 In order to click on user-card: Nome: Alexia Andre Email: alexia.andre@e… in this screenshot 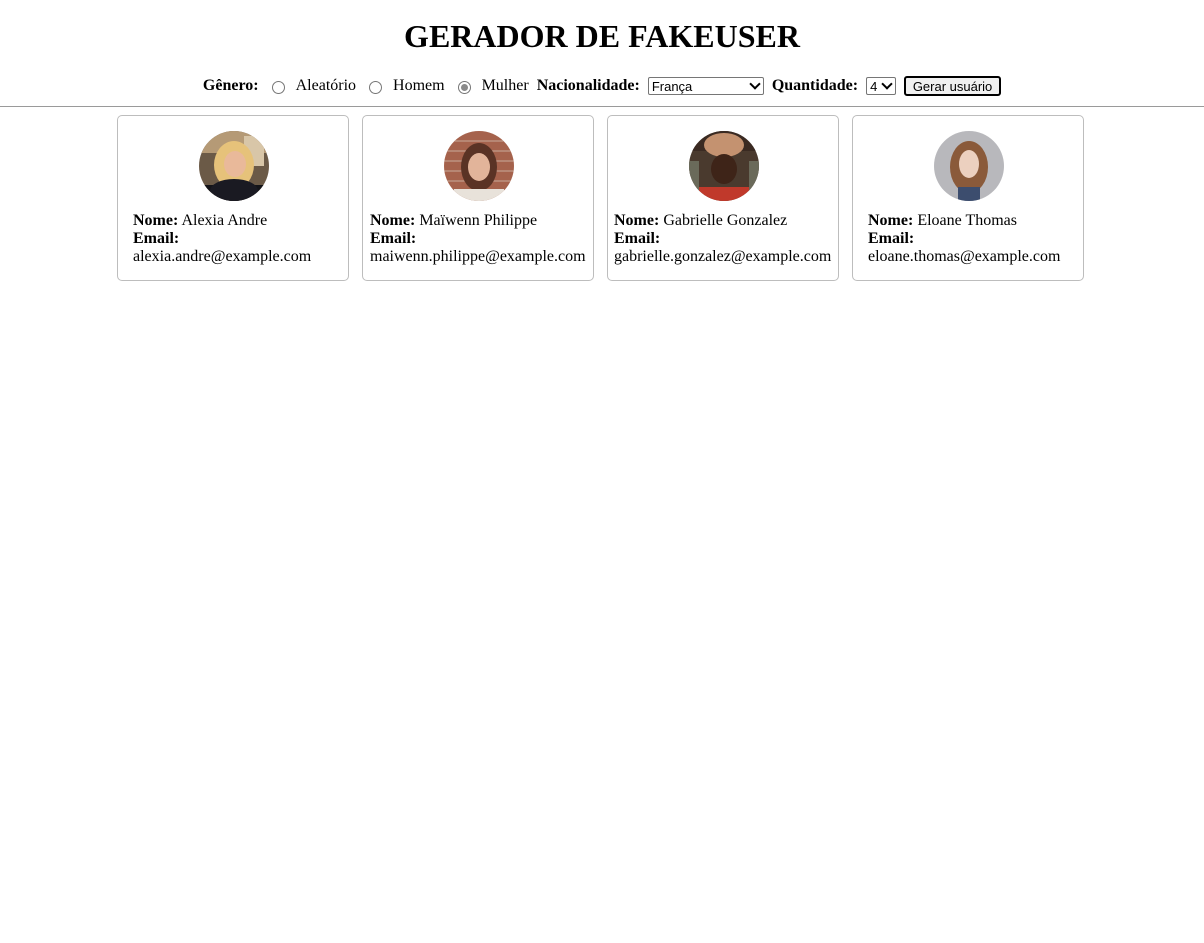, I will do `click(233, 198)`.